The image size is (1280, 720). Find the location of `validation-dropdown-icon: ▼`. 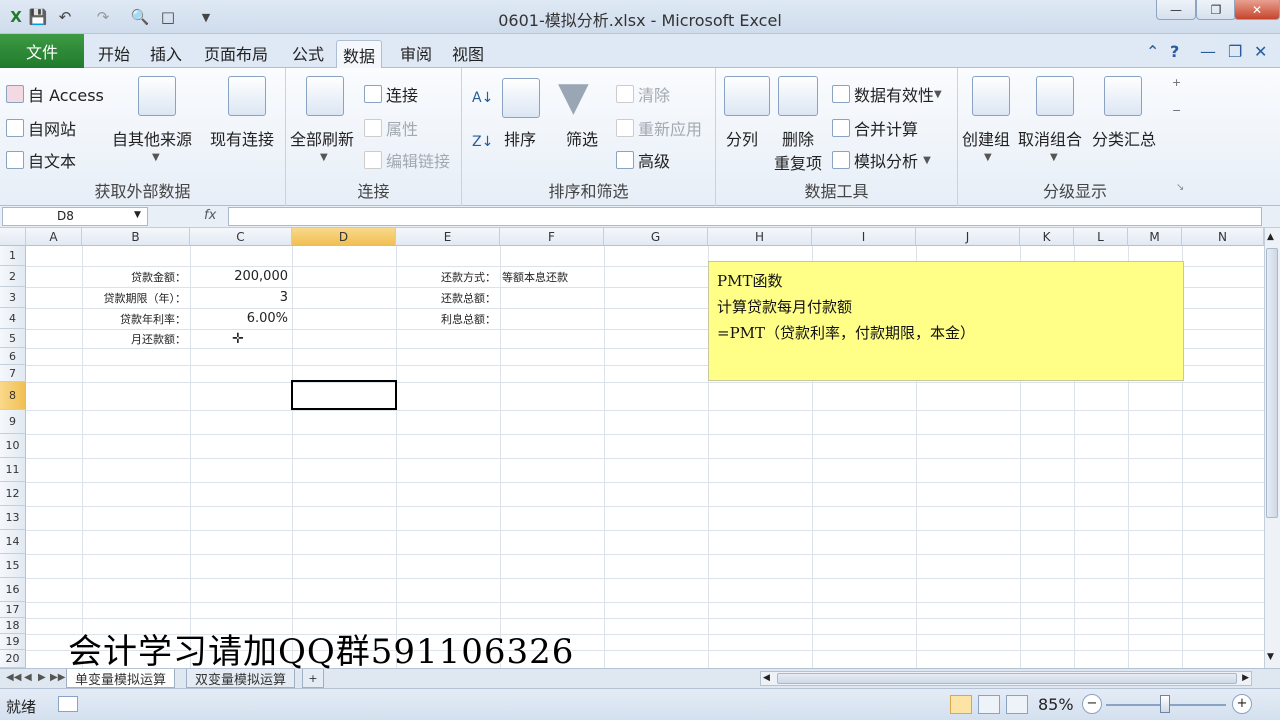

validation-dropdown-icon: ▼ is located at coordinates (938, 94).